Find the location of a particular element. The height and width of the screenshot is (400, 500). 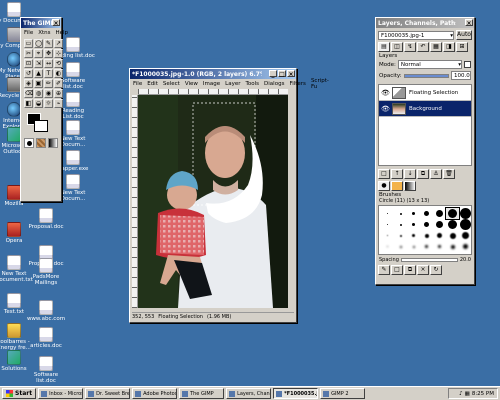

tool-button-icon: ✐ is located at coordinates (58, 83).